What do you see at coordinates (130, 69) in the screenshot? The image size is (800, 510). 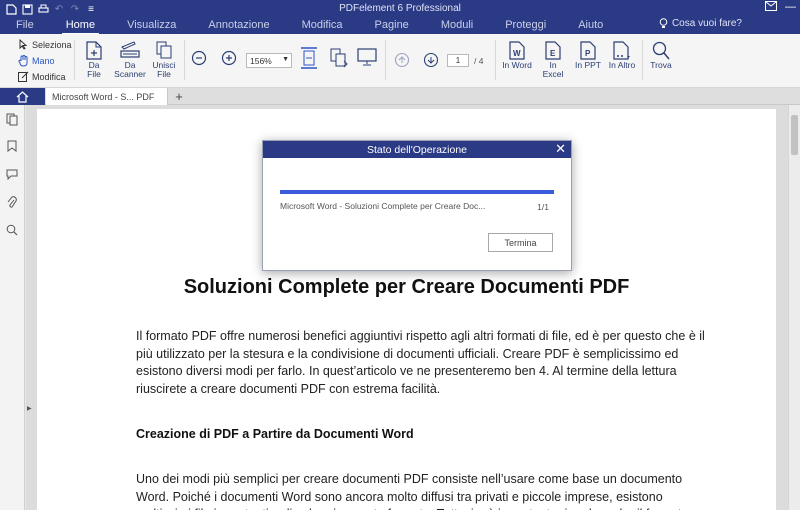 I see `from-scanner-label: Da Scanner` at bounding box center [130, 69].